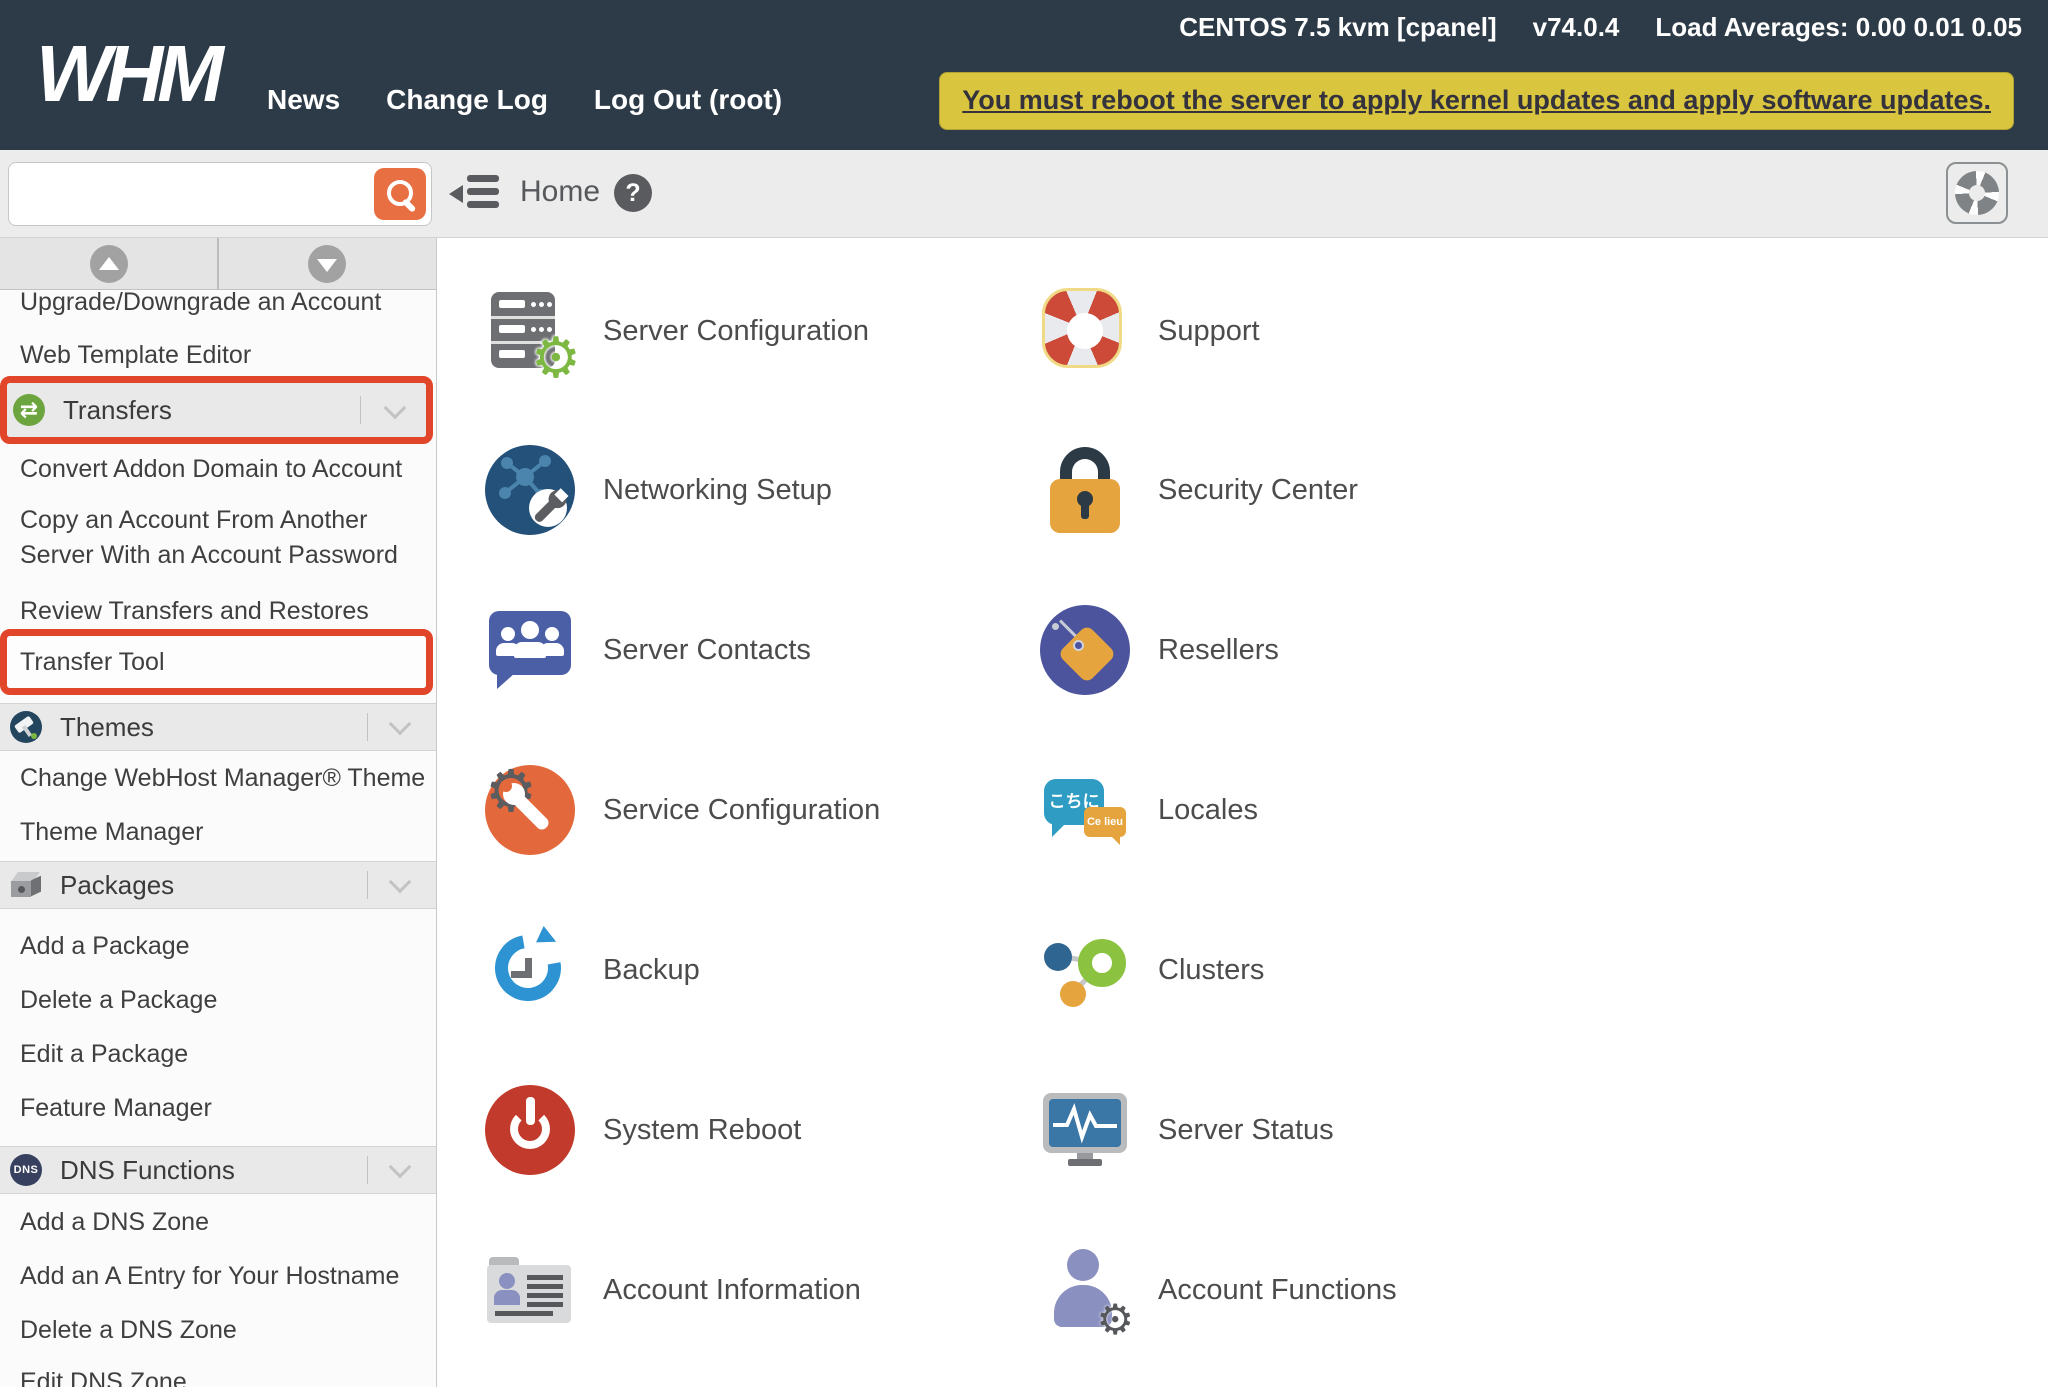 The height and width of the screenshot is (1387, 2048). What do you see at coordinates (218, 302) in the screenshot?
I see `sidebar-item-upgrade-downgrade-account: Upgrade/Downgrade an Account` at bounding box center [218, 302].